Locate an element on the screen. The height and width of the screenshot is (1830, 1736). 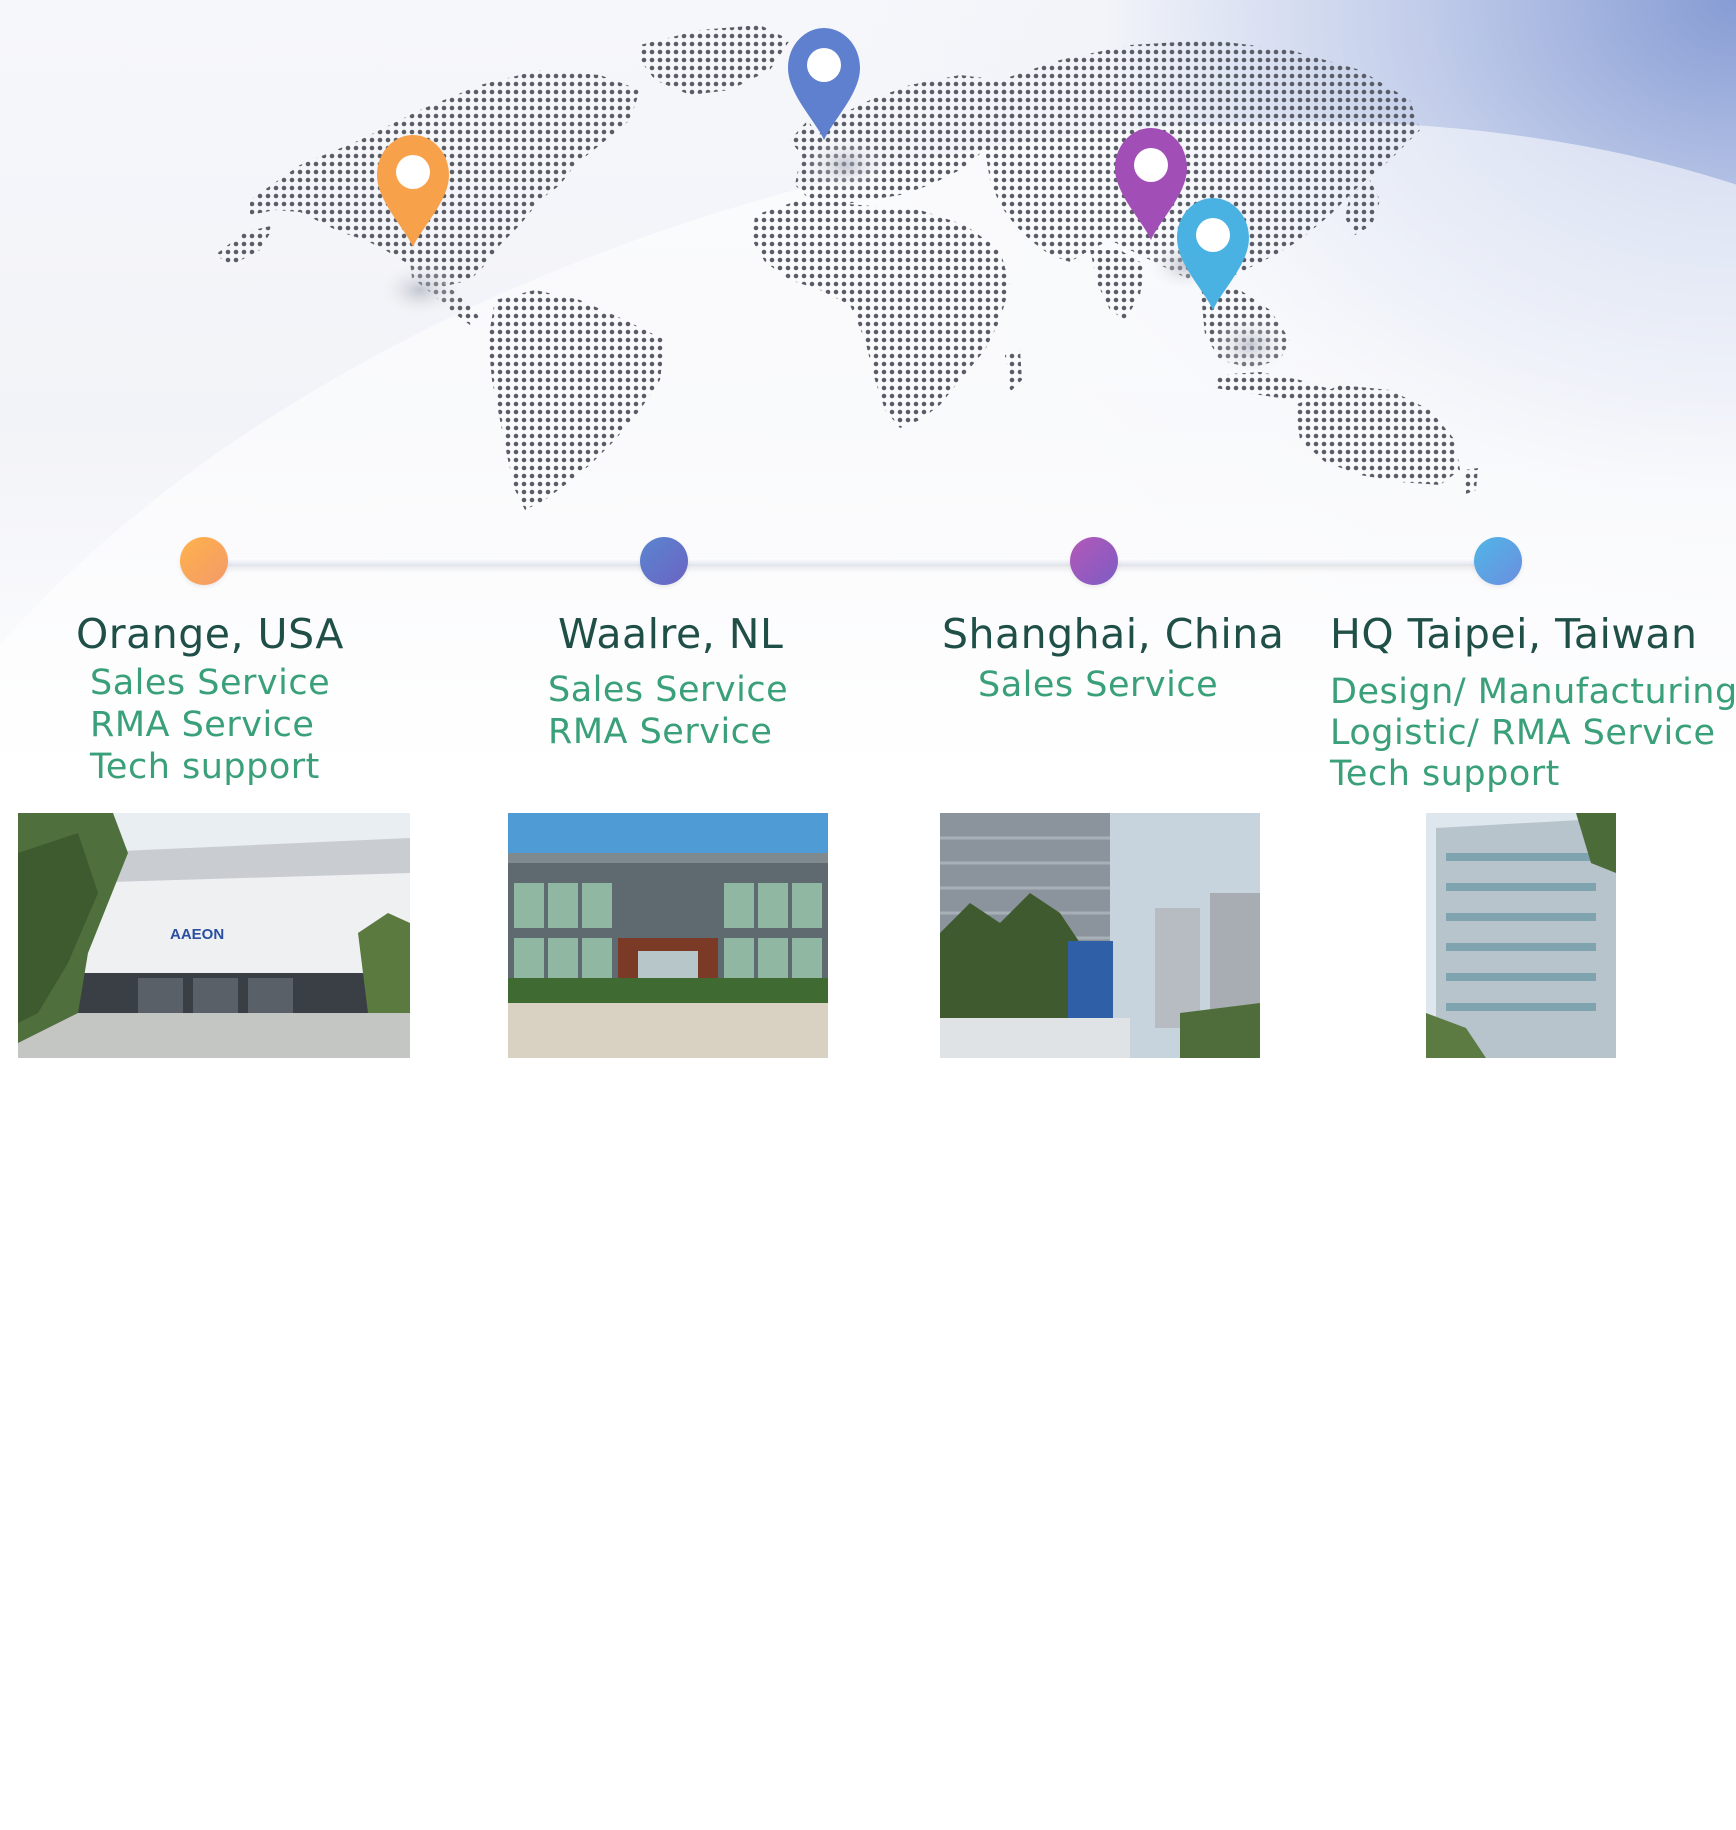
continent-madagascar is located at coordinates (1013, 371).